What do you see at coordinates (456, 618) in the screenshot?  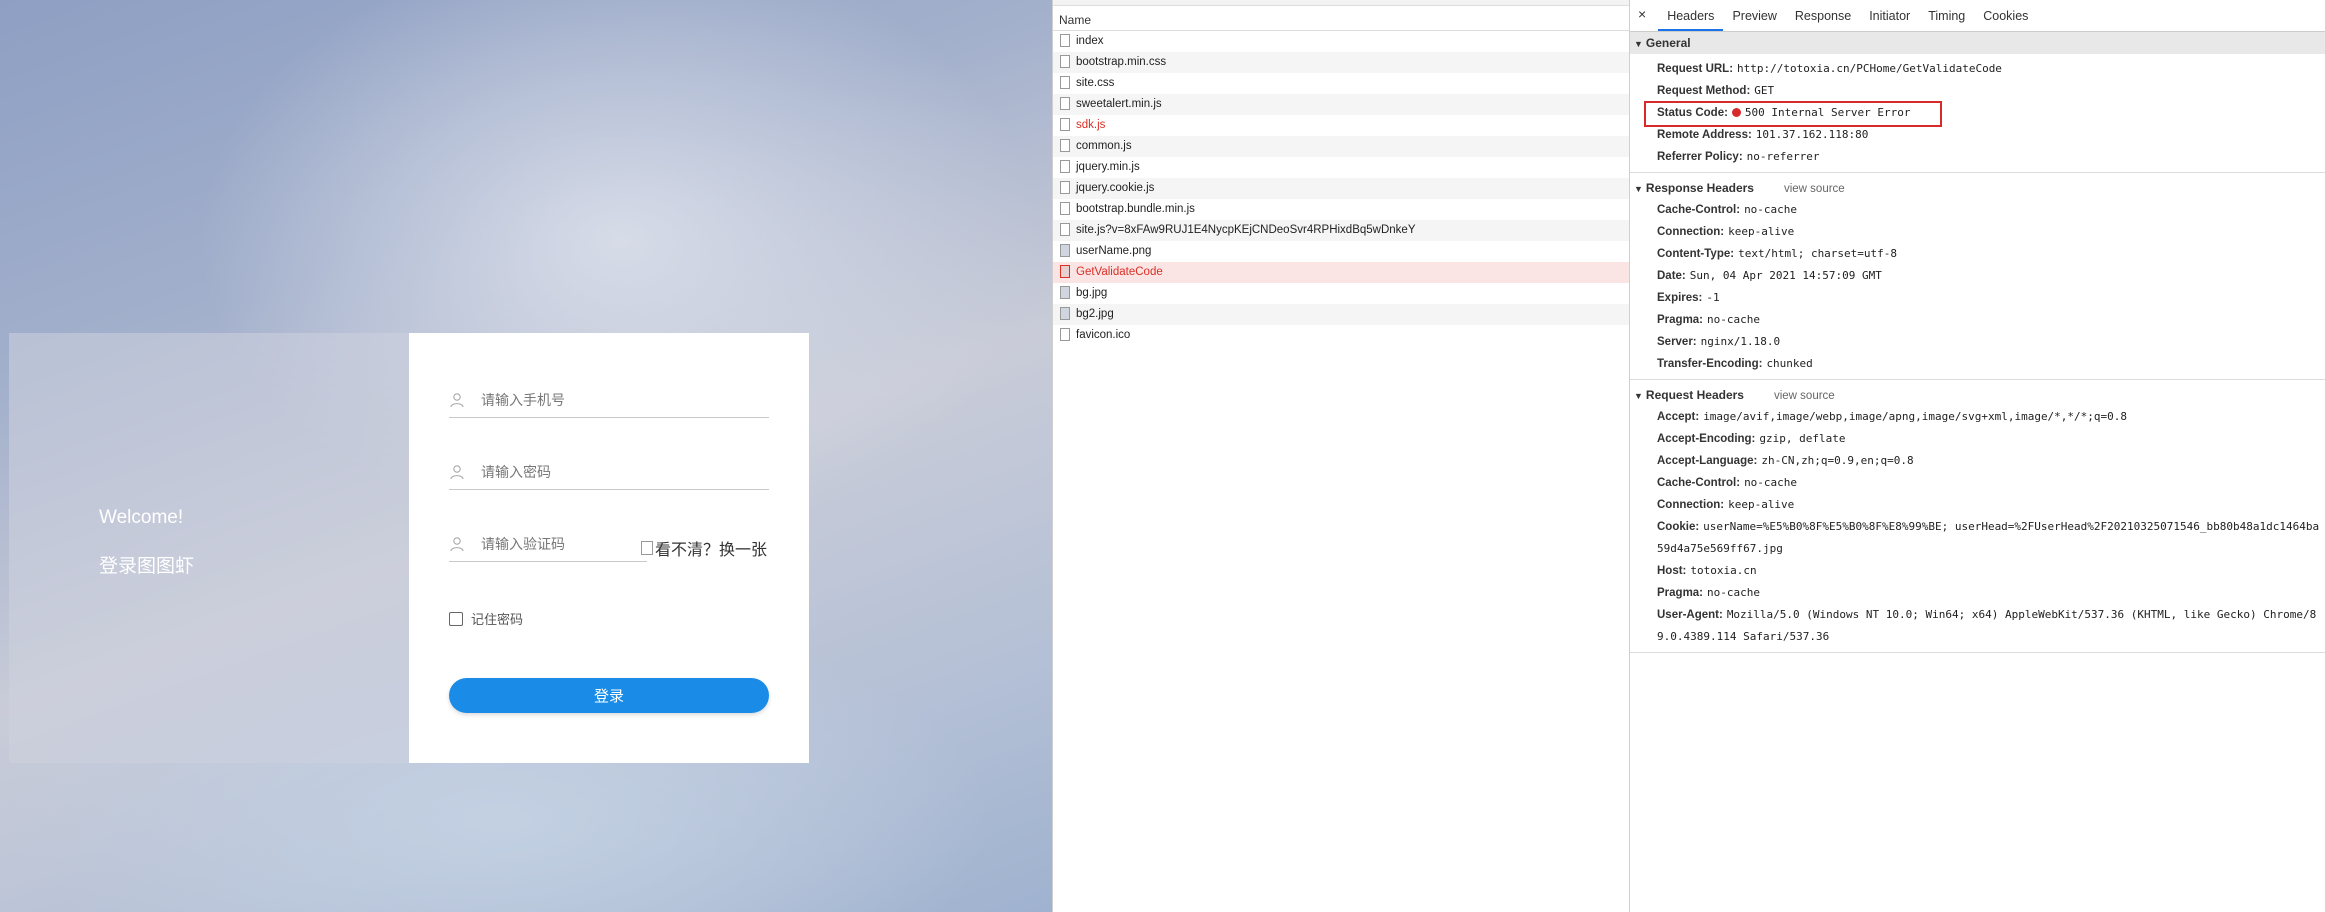 I see `remember-checkbox` at bounding box center [456, 618].